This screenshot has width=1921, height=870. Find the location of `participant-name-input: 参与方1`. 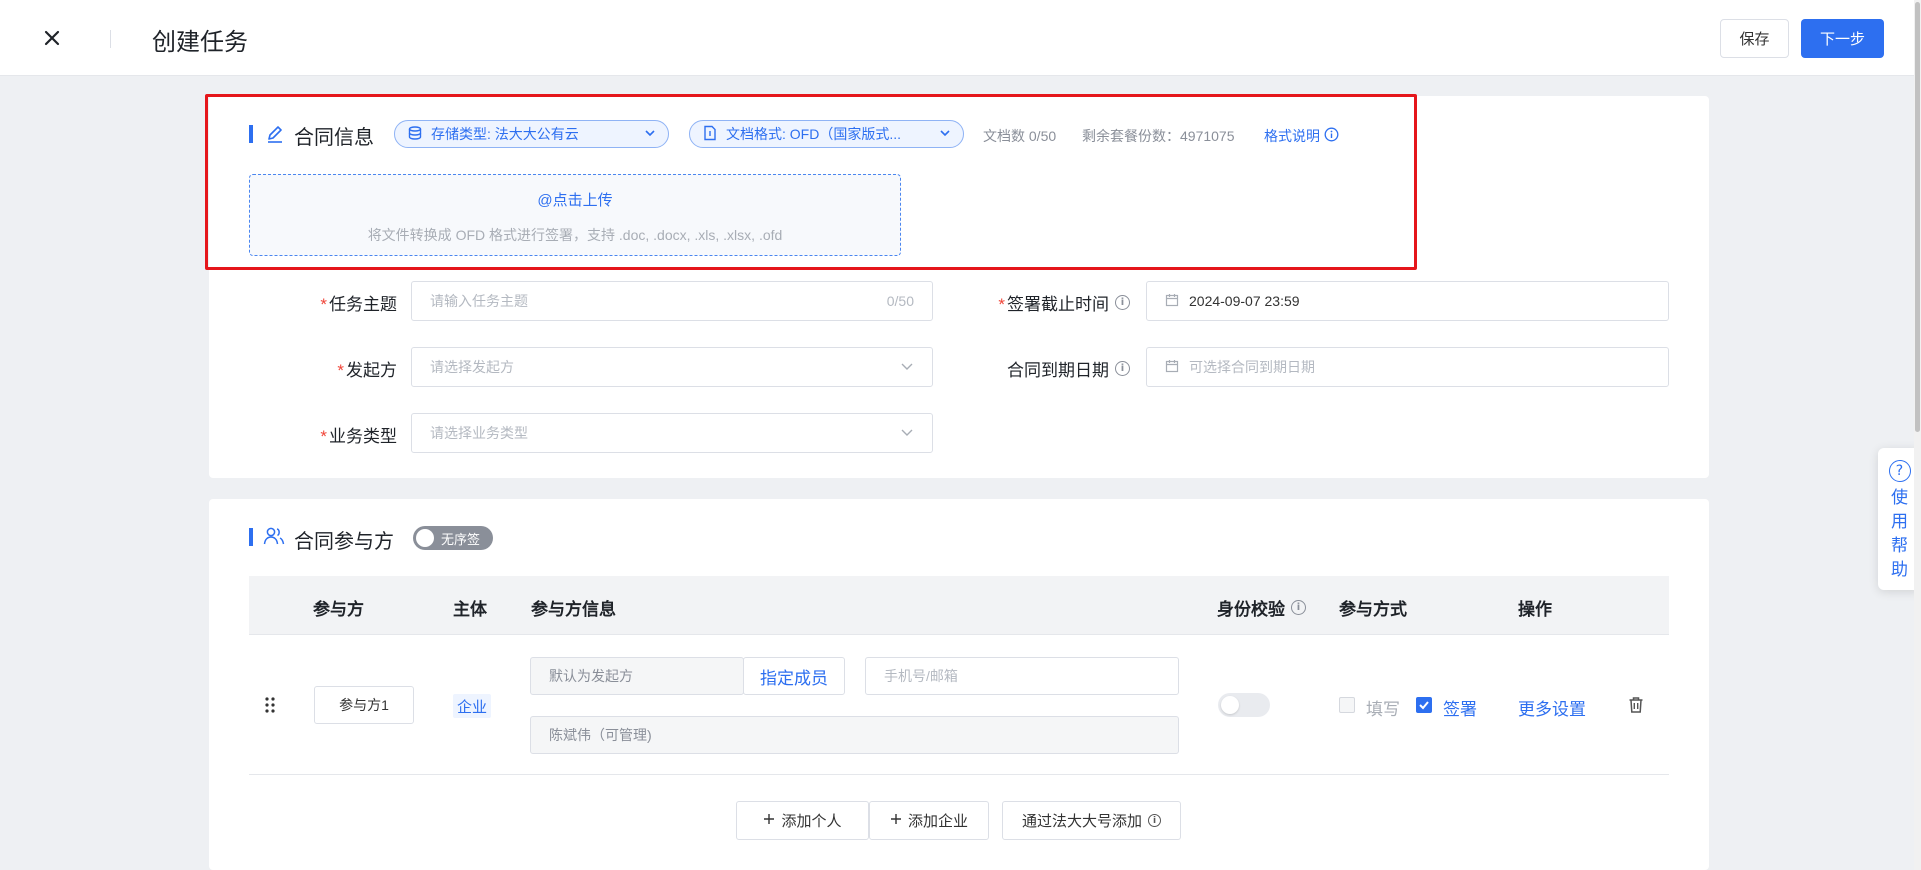

participant-name-input: 参与方1 is located at coordinates (364, 705).